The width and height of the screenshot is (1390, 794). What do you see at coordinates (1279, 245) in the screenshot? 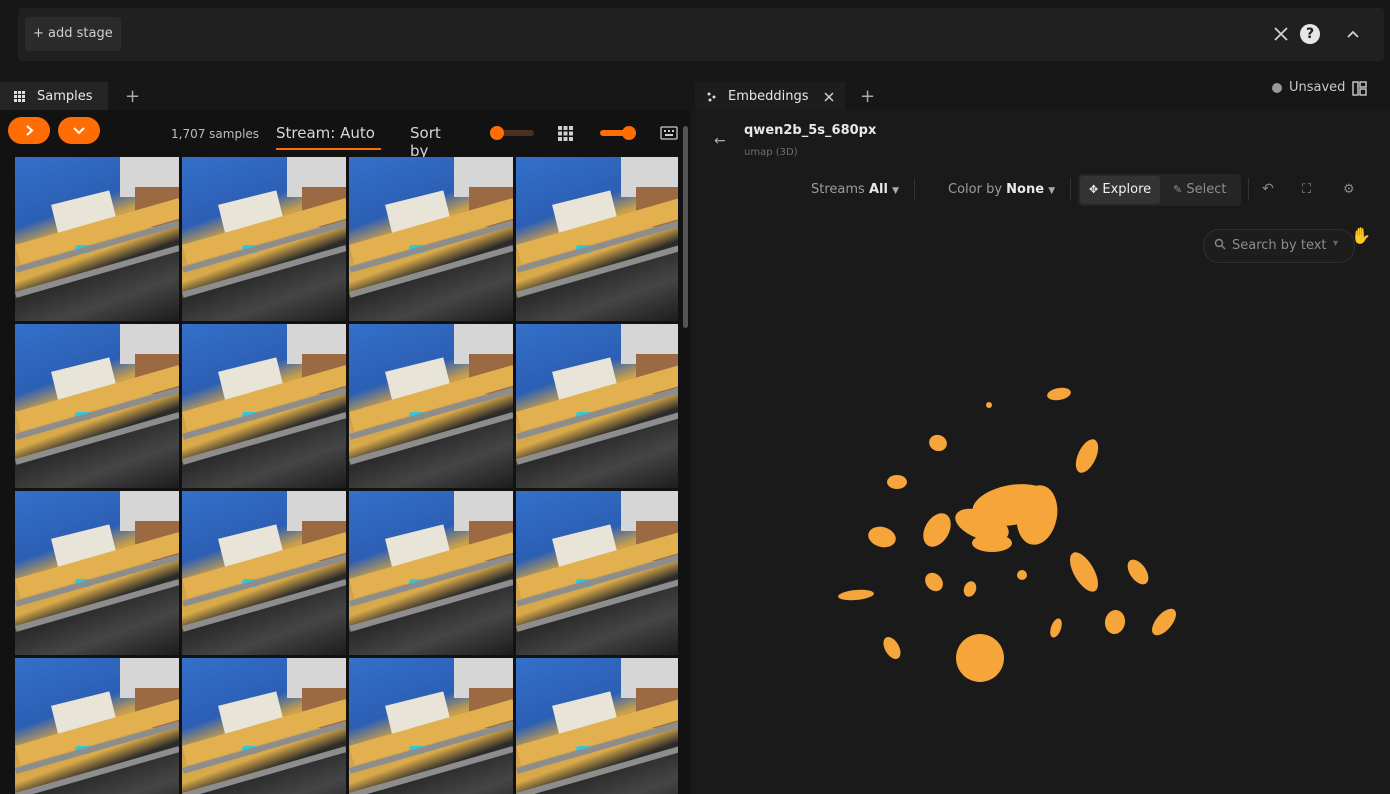
I see `search-input` at bounding box center [1279, 245].